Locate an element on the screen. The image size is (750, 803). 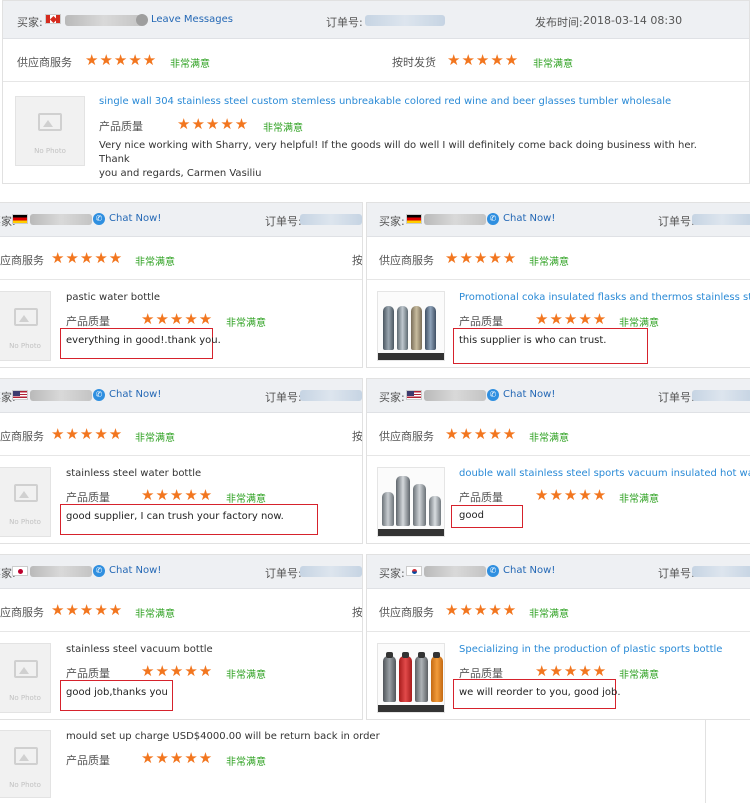
flag-germany-icon is located at coordinates (20, 219).